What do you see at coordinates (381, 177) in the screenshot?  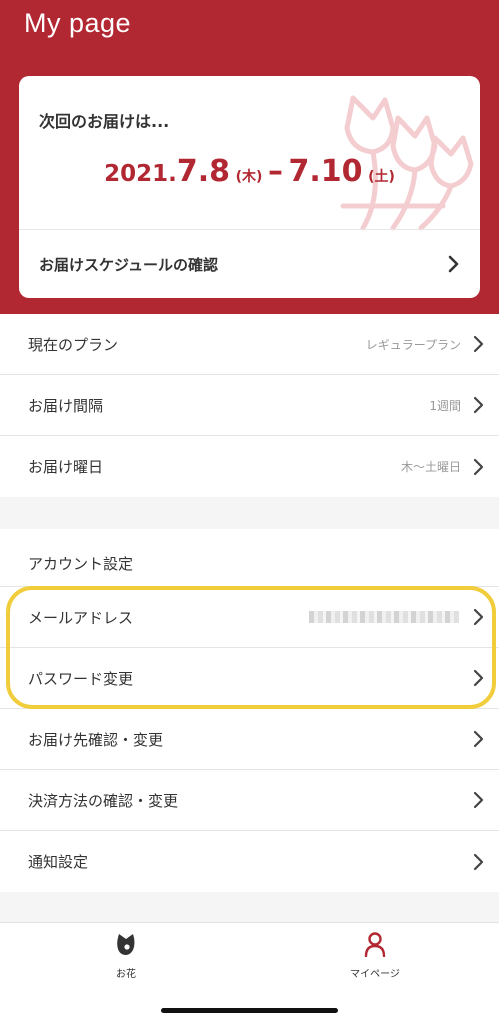 I see `delivery-end-weekday: (土)` at bounding box center [381, 177].